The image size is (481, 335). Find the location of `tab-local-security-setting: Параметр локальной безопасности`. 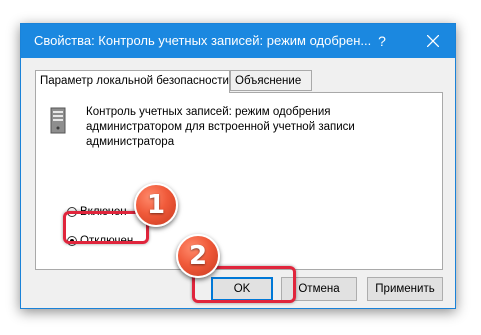

tab-local-security-setting: Параметр локальной безопасности is located at coordinates (132, 81).